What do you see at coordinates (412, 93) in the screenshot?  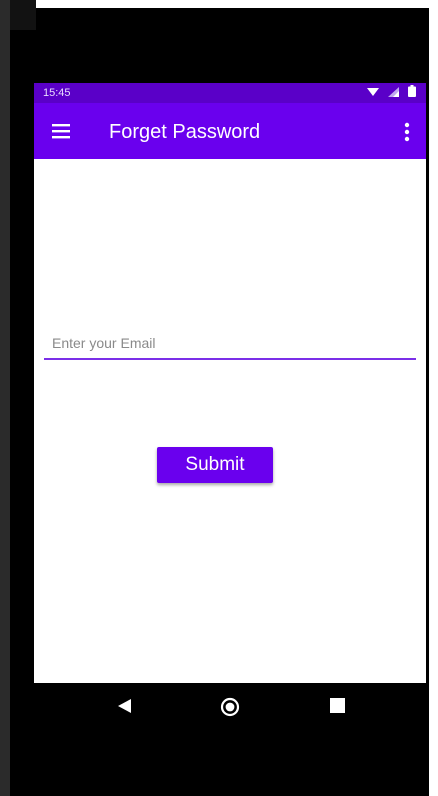 I see `battery-icon` at bounding box center [412, 93].